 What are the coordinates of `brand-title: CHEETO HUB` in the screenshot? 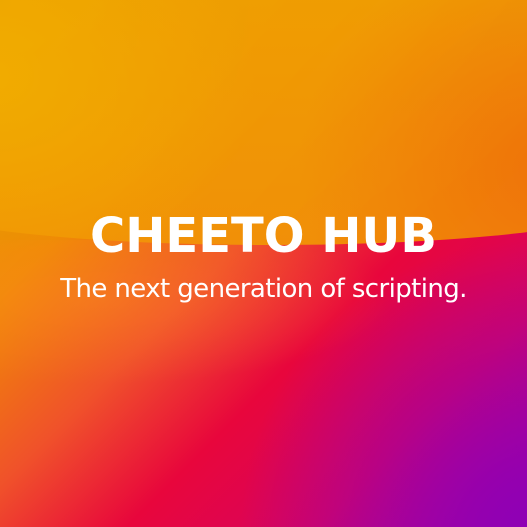 It's located at (263, 236).